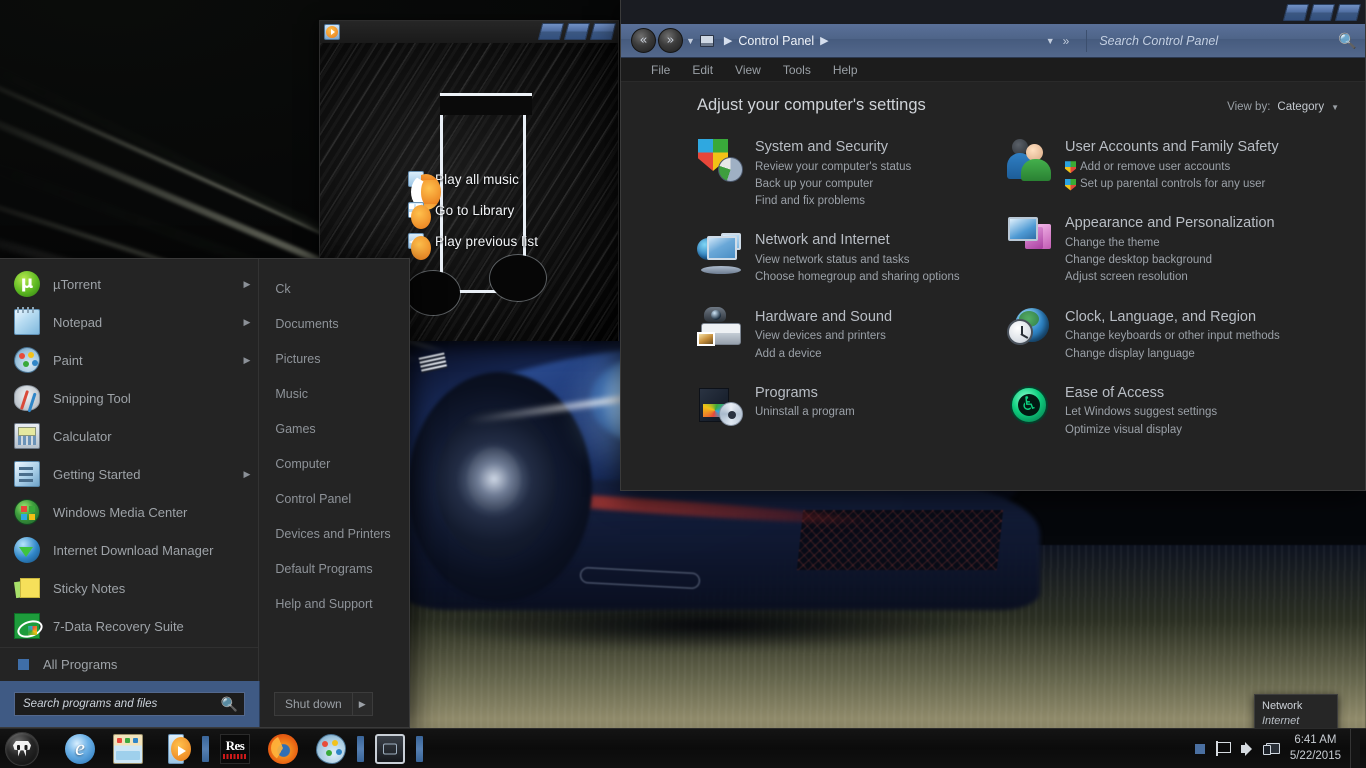 This screenshot has width=1366, height=768. Describe the element at coordinates (129, 360) in the screenshot. I see `sidebar-item-paint: Paint ▶` at that location.